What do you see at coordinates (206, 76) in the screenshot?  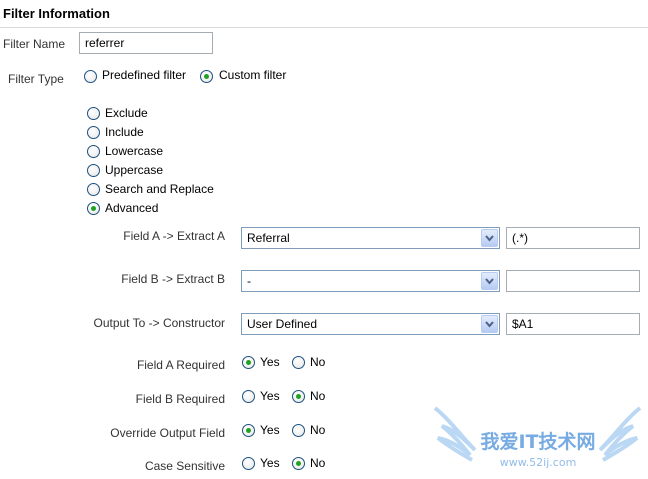 I see `custom-filter-radio` at bounding box center [206, 76].